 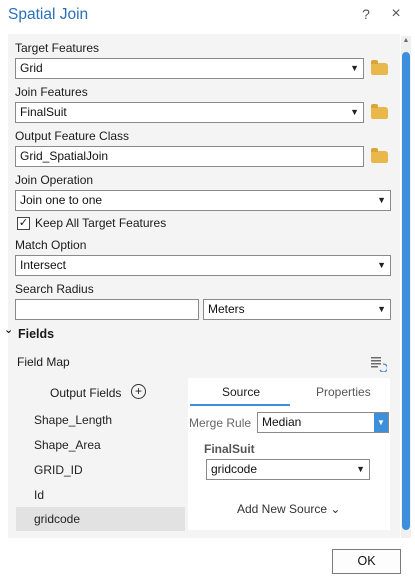 I want to click on source-name-label: FinalSuit, so click(x=229, y=449).